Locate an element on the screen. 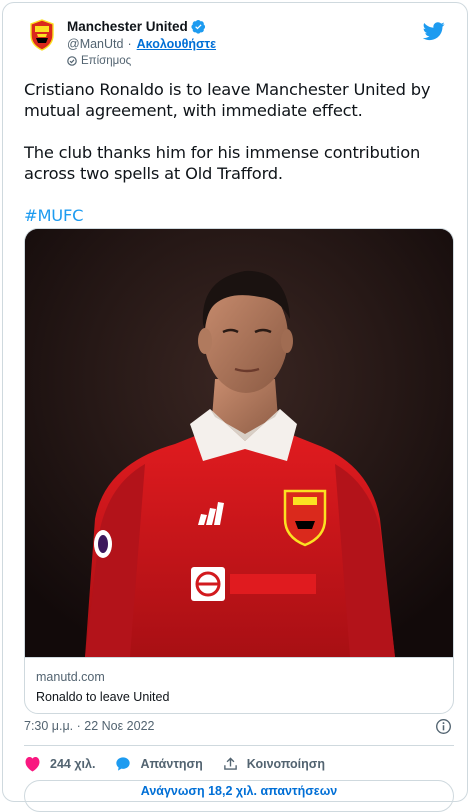 This screenshot has width=472, height=812. reply-button: Απάντηση is located at coordinates (159, 764).